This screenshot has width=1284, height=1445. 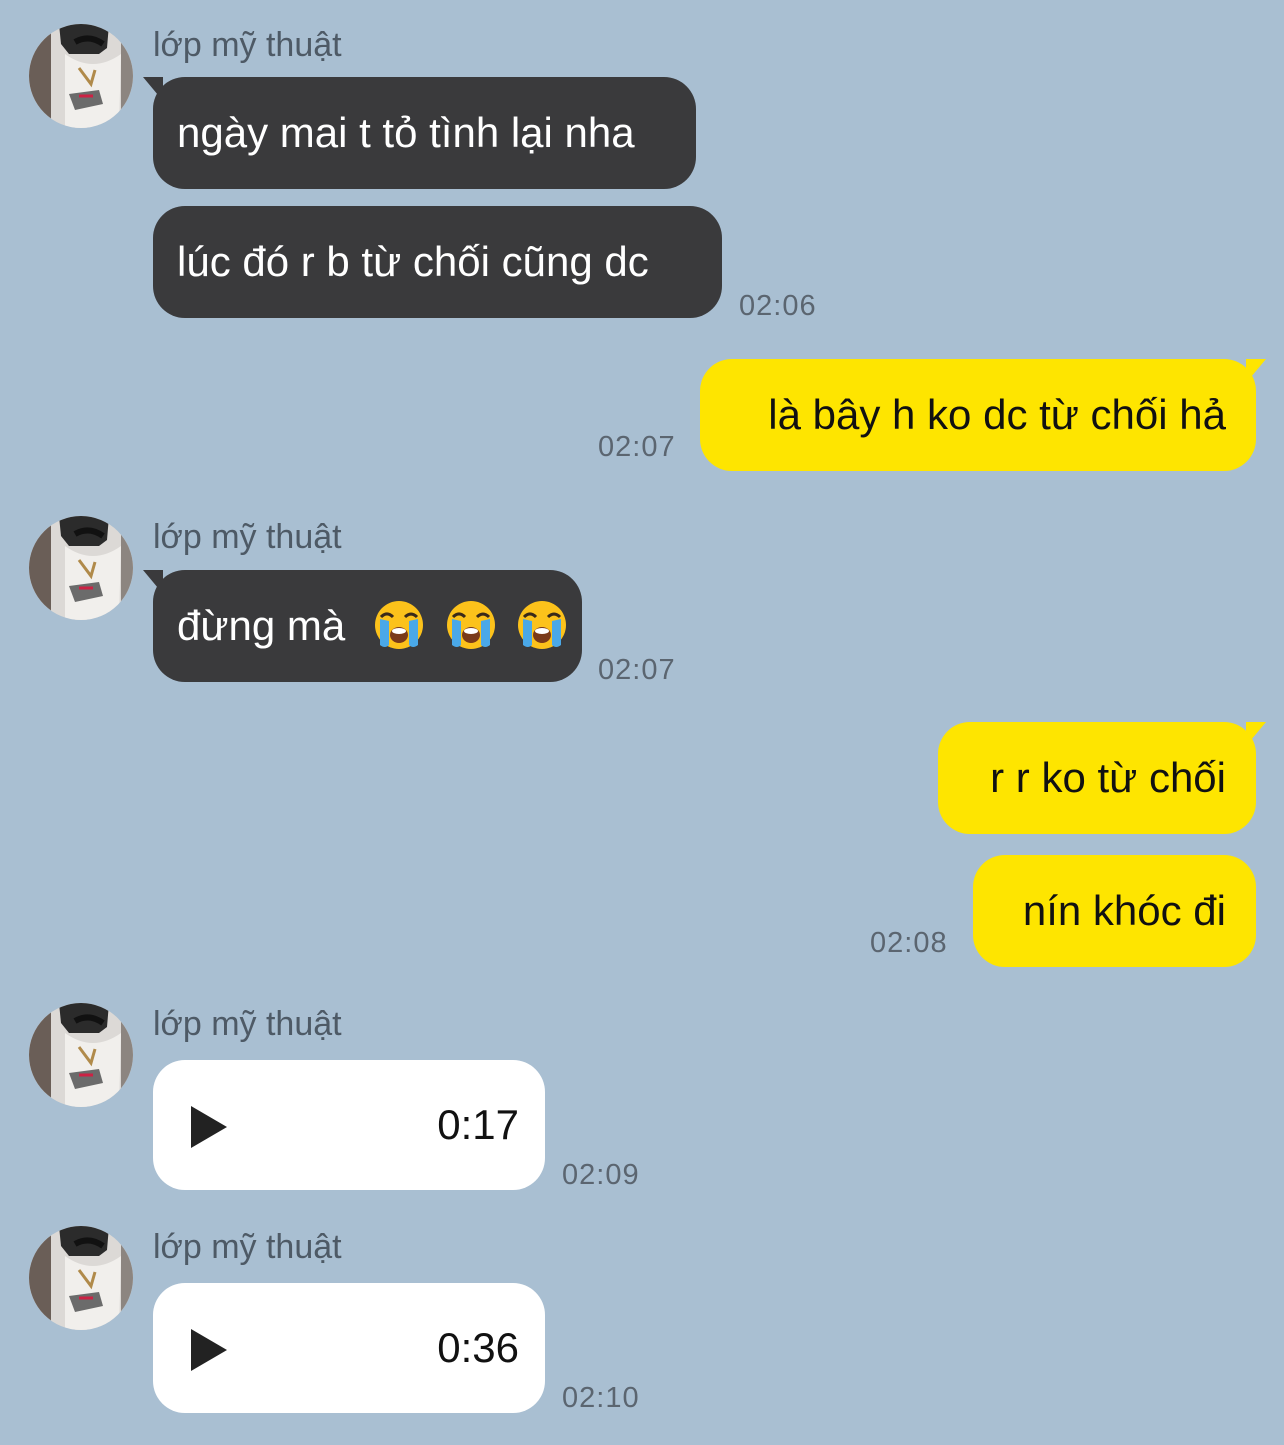 What do you see at coordinates (261, 625) in the screenshot?
I see `message-text: đừng mà` at bounding box center [261, 625].